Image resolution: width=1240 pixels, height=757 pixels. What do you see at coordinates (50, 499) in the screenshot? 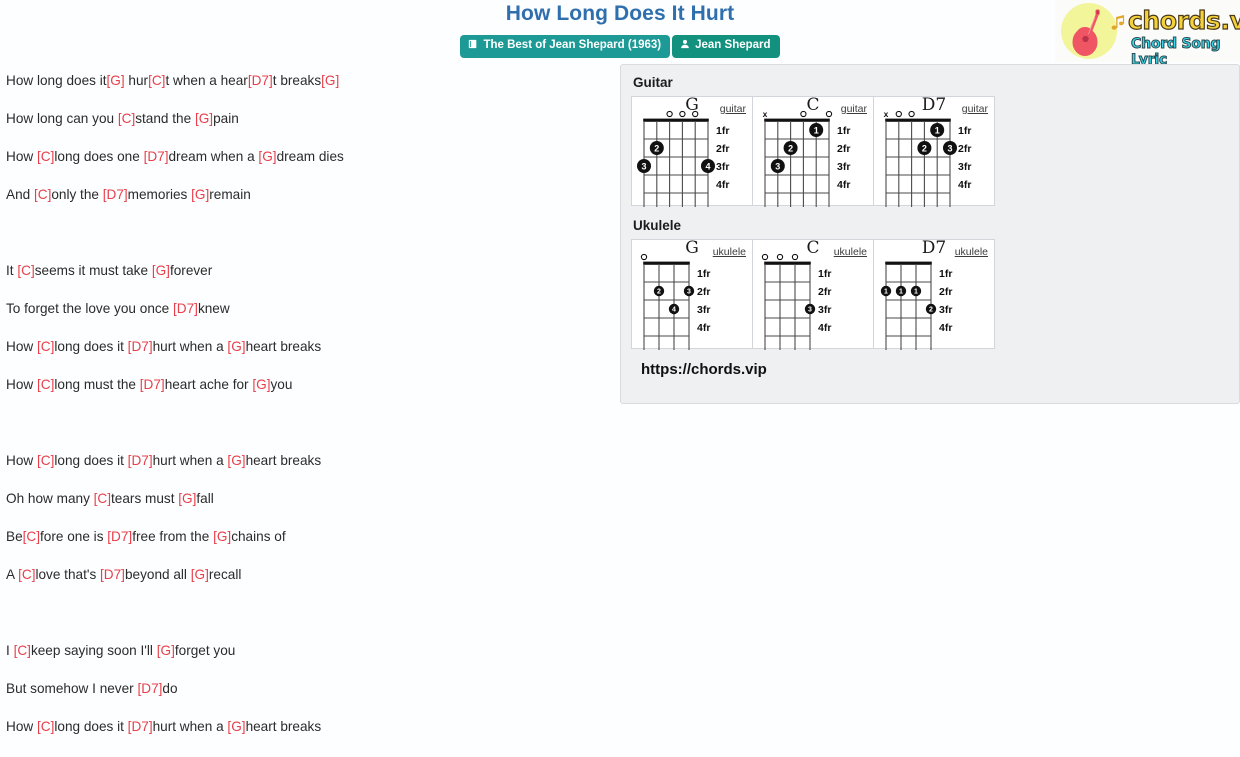
I see `lyric-text: Oh how many` at bounding box center [50, 499].